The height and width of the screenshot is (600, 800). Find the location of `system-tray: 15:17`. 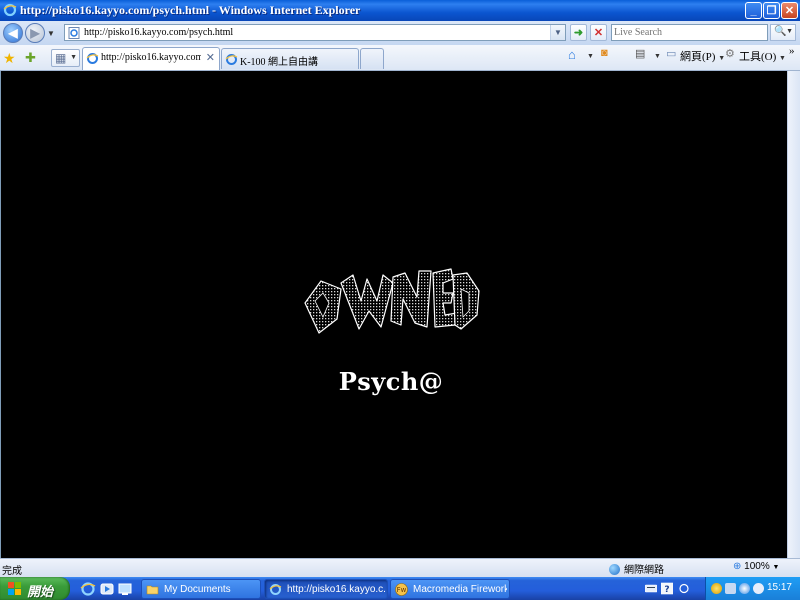

system-tray: 15:17 is located at coordinates (752, 588).